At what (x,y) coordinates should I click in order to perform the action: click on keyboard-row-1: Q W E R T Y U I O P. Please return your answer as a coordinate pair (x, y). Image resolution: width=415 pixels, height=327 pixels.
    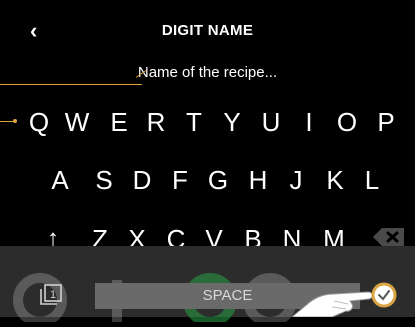
    Looking at the image, I should click on (207, 122).